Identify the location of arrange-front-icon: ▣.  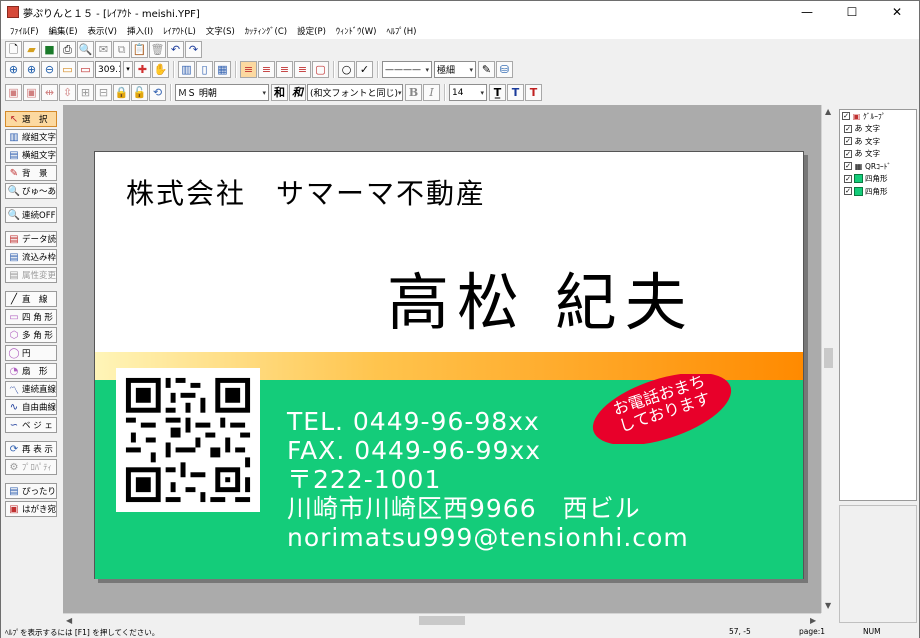
(13, 92).